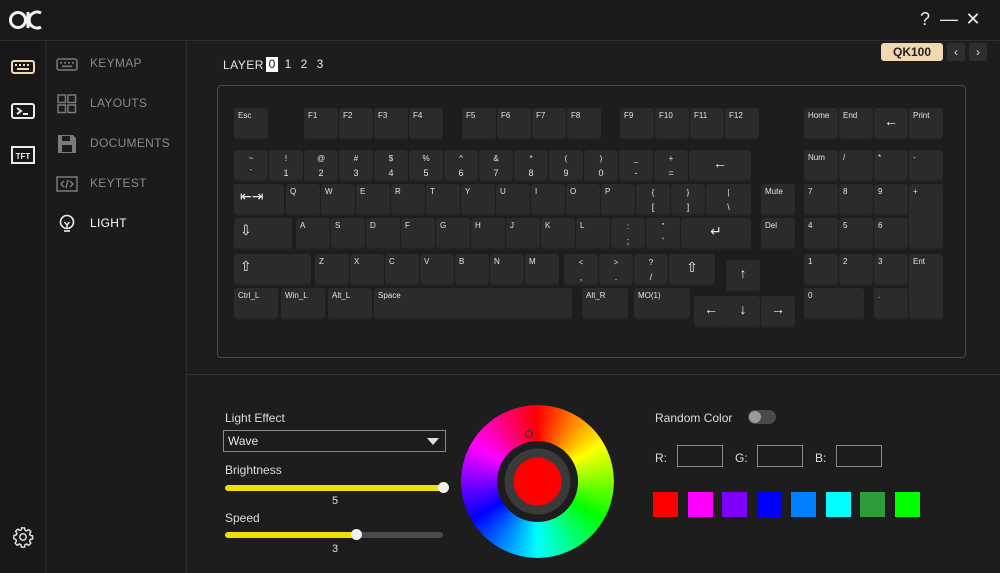 The height and width of the screenshot is (573, 1000). Describe the element at coordinates (496, 166) in the screenshot. I see `key-n7: & 7` at that location.